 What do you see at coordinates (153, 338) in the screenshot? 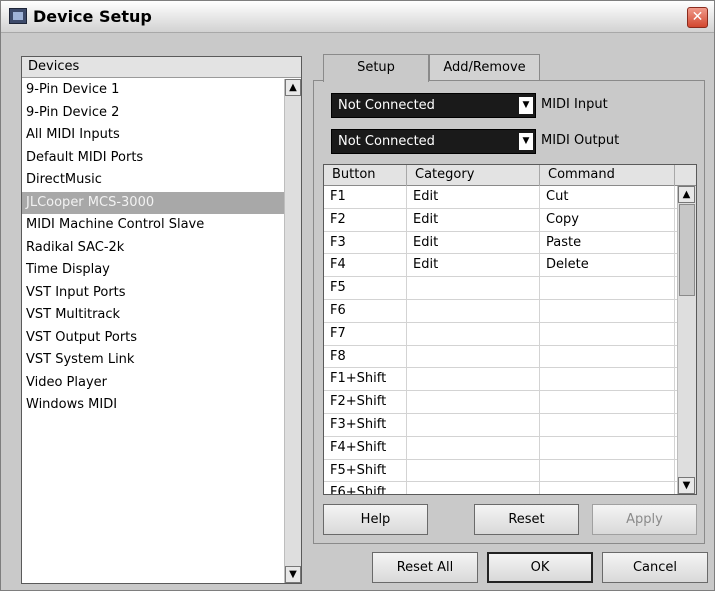
I see `list-item: VST Output Ports` at bounding box center [153, 338].